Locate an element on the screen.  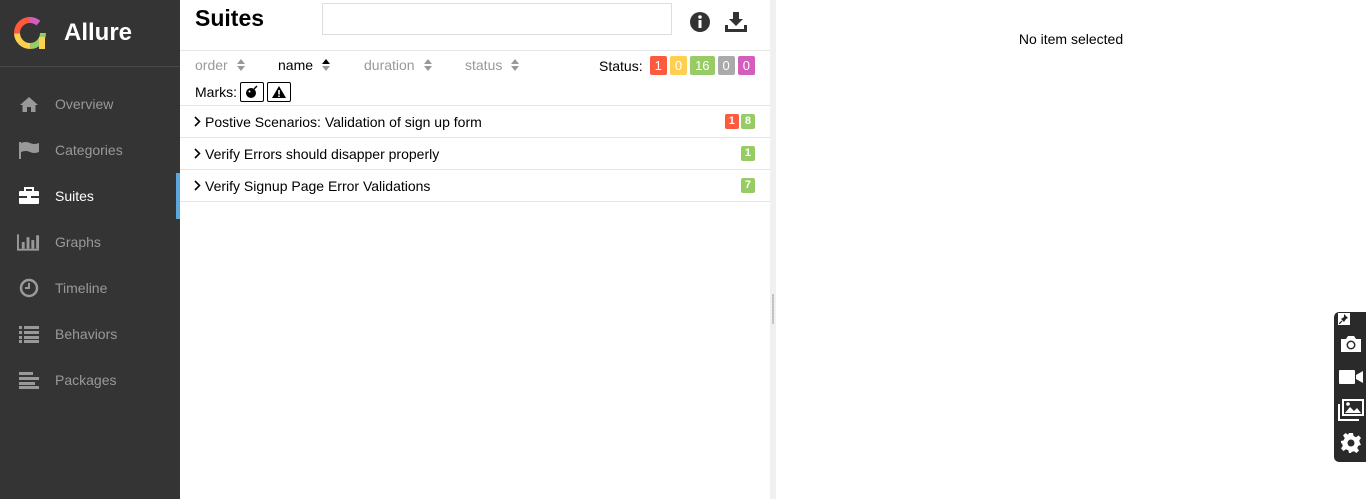
page-title: Suites is located at coordinates (230, 18).